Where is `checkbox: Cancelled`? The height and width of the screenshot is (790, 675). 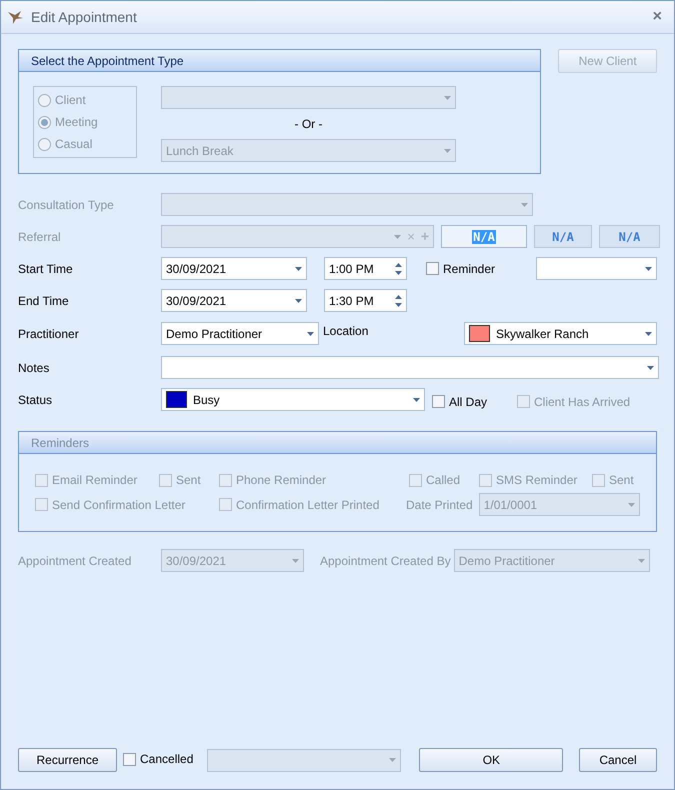 checkbox: Cancelled is located at coordinates (158, 759).